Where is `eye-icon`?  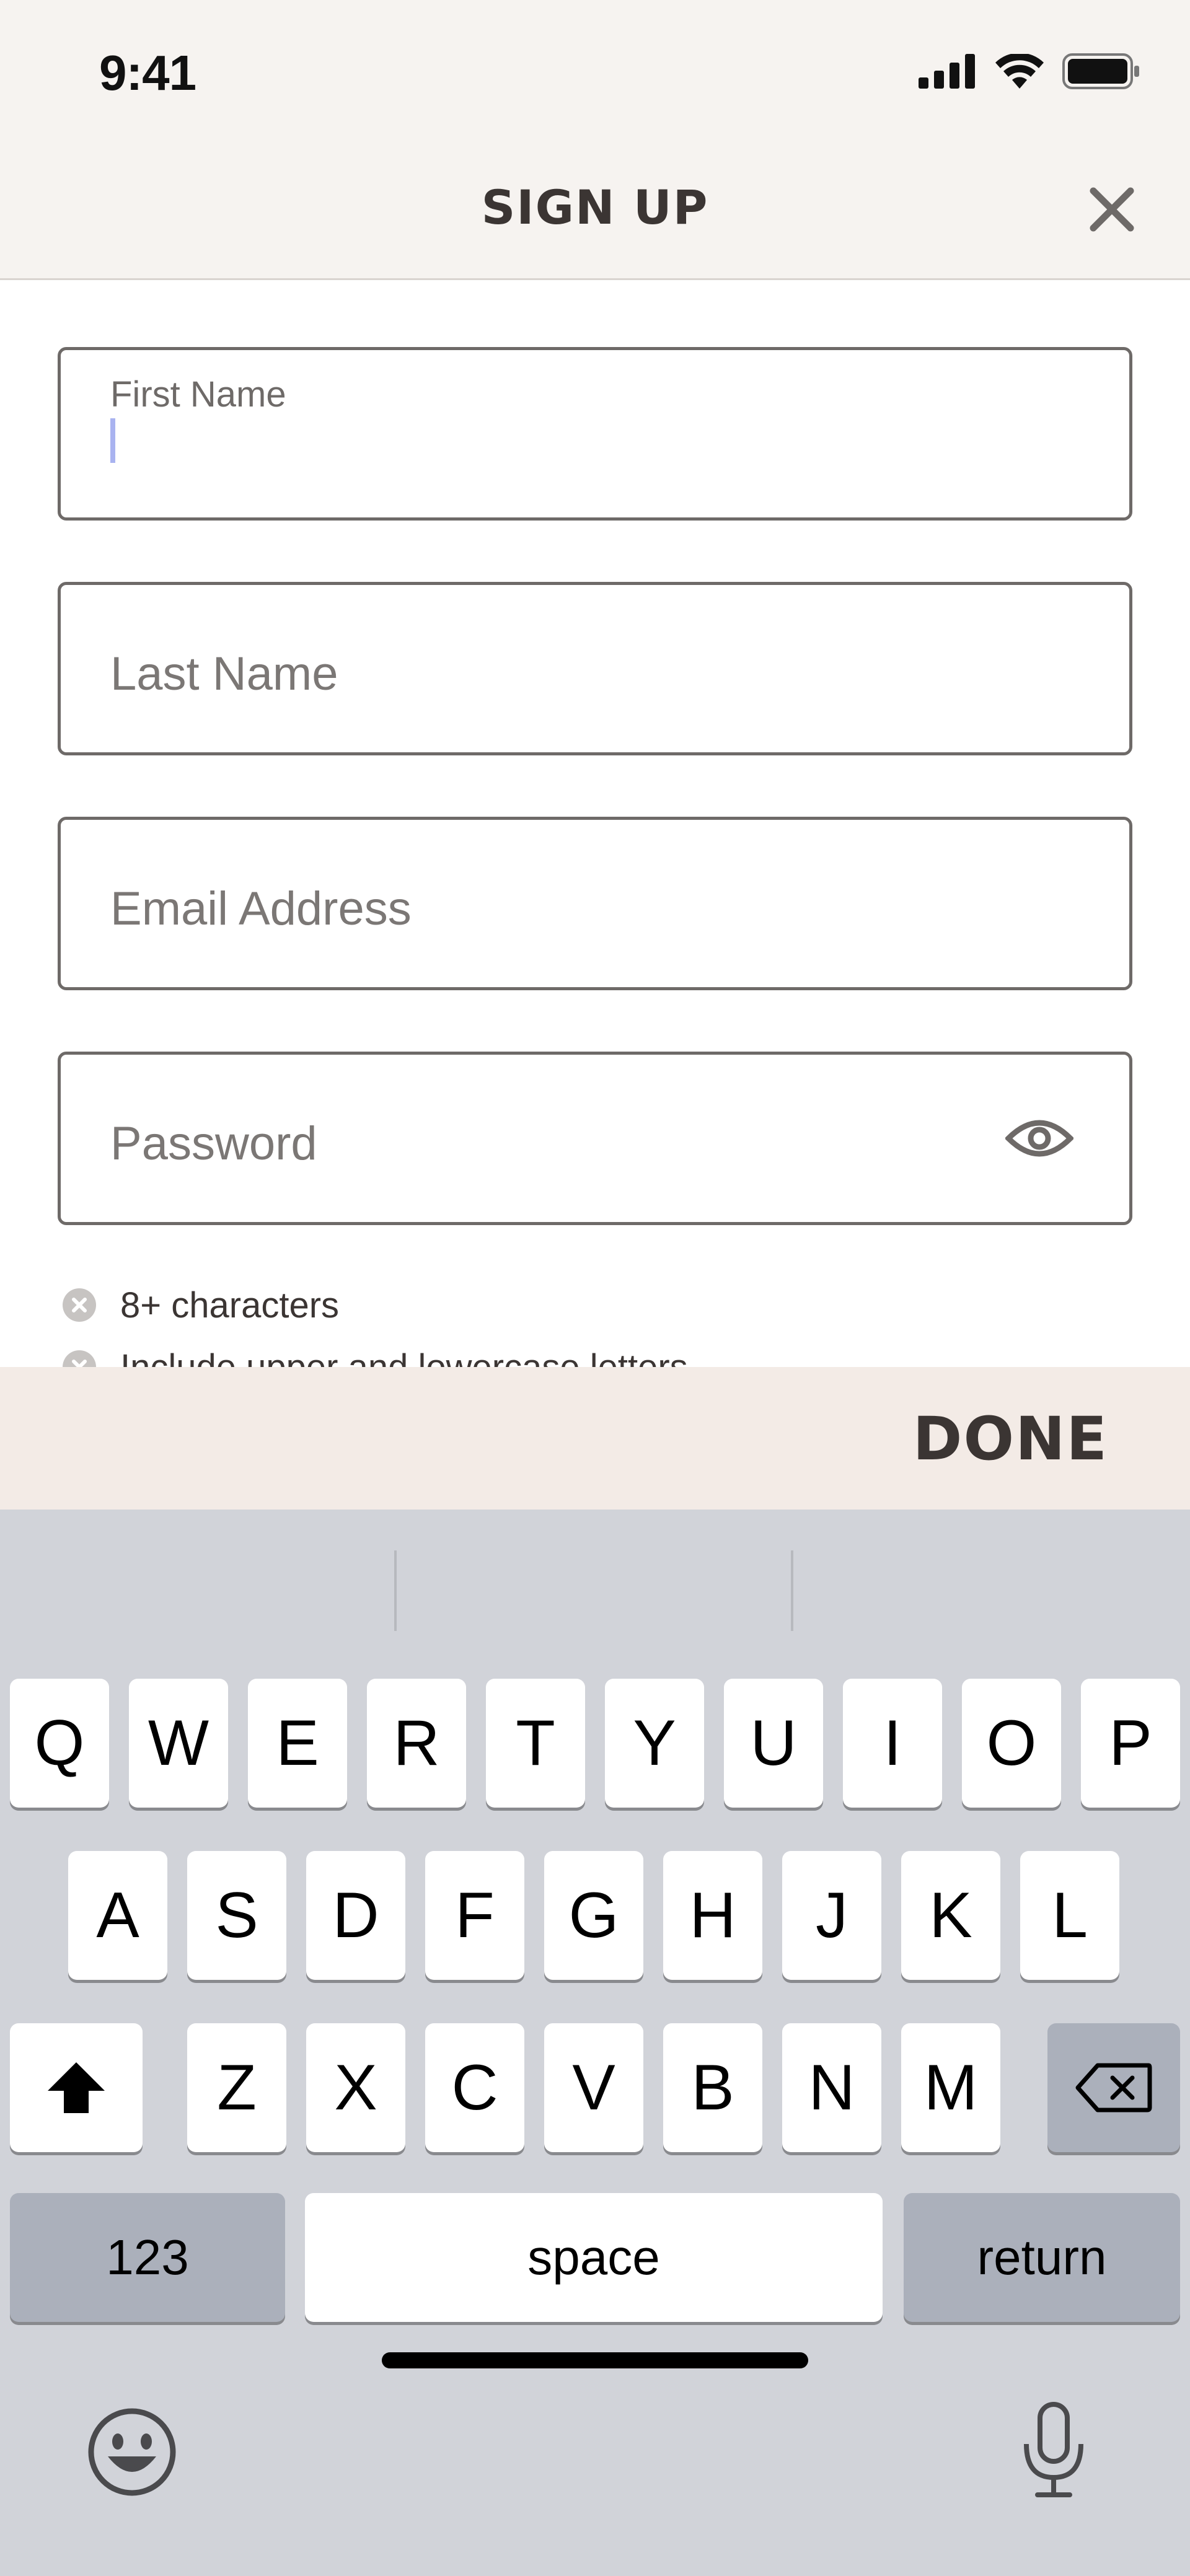 eye-icon is located at coordinates (1039, 1138).